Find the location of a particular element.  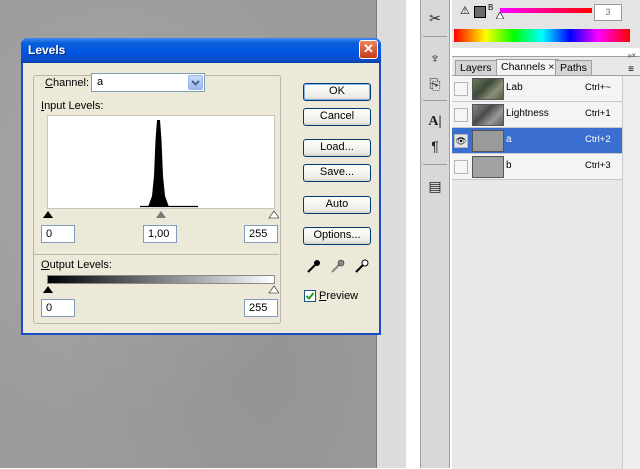

gray-eyedropper-icon is located at coordinates (338, 266).